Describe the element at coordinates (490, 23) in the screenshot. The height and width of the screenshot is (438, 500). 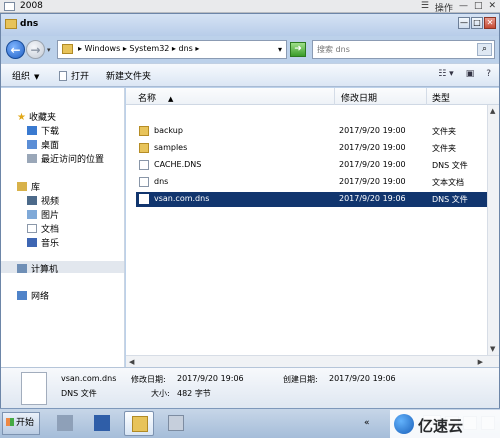
I see `close-button: ✕` at that location.